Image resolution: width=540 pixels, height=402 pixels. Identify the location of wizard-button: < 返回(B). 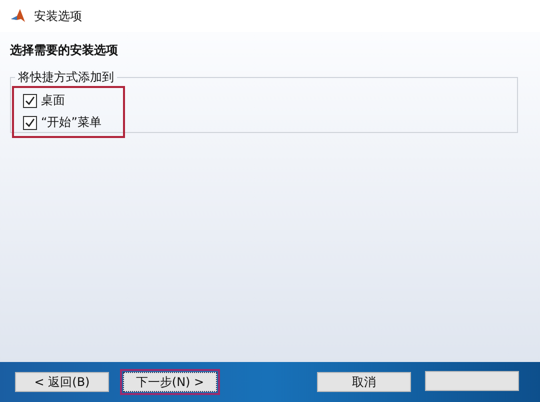
(62, 382).